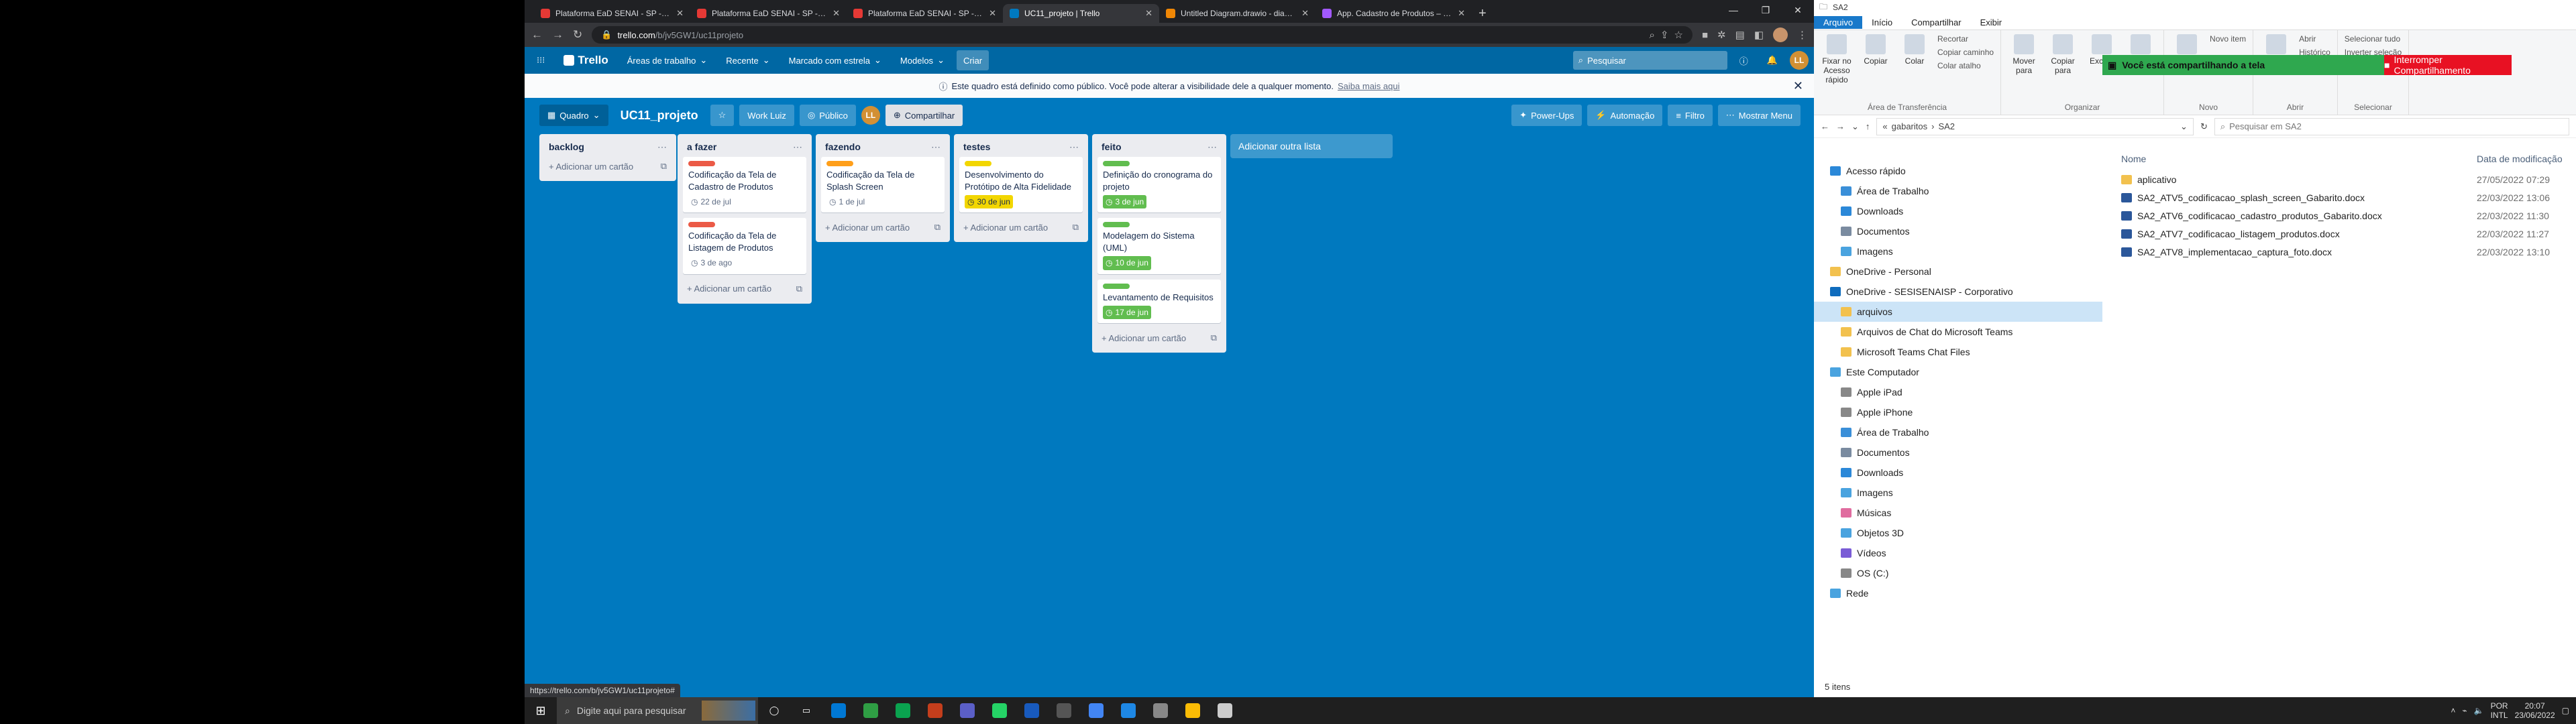  I want to click on ribbon-button: Copiar, so click(1876, 72).